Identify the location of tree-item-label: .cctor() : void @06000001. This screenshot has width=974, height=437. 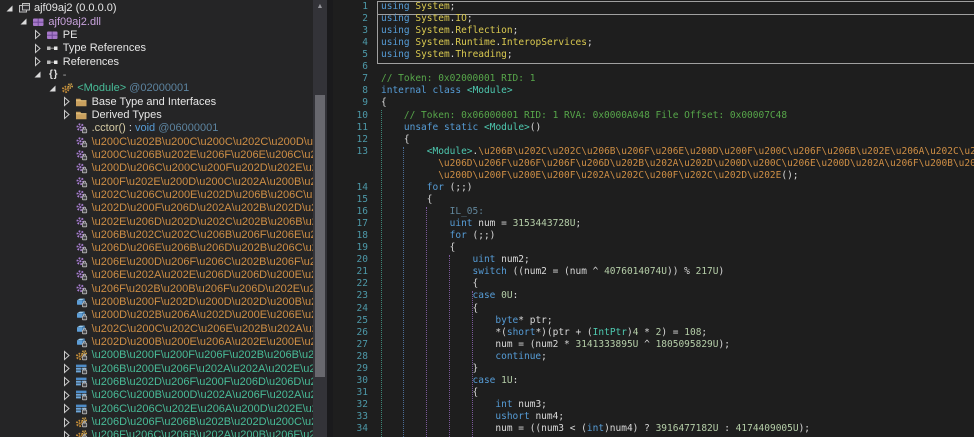
(155, 128).